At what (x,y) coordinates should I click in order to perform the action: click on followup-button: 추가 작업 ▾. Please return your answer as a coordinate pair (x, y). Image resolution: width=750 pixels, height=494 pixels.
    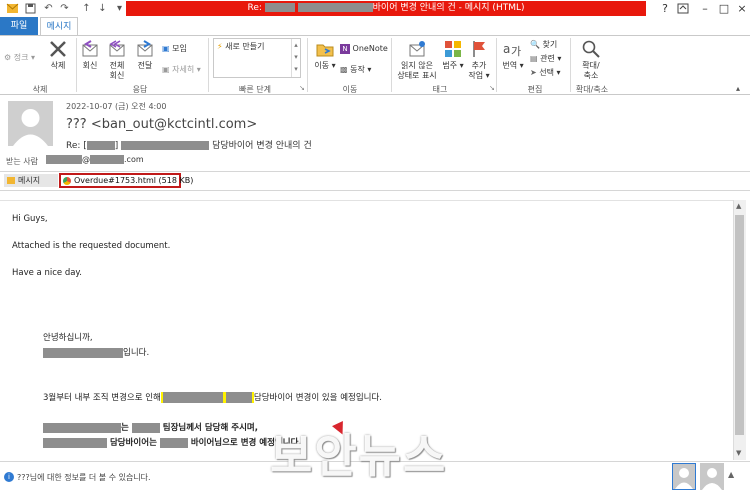
    Looking at the image, I should click on (479, 60).